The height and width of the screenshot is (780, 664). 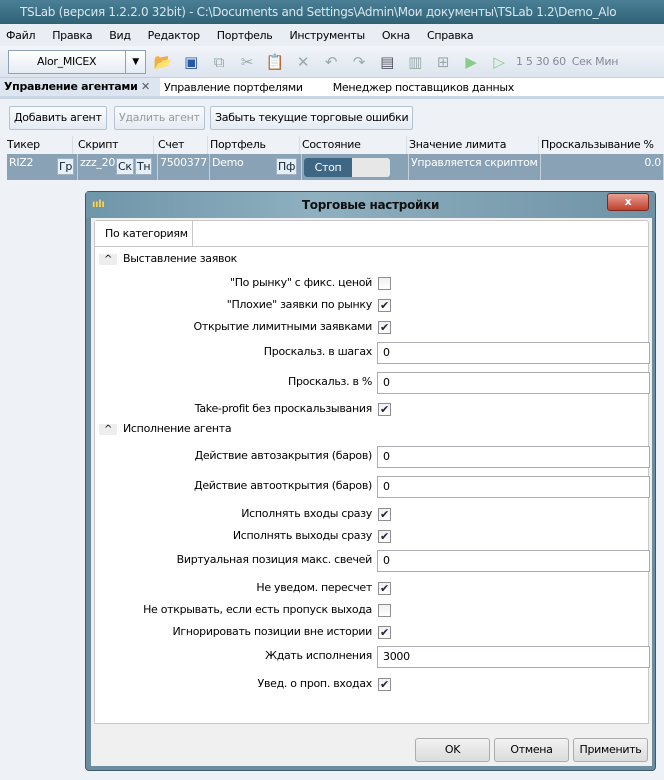 I want to click on setting-label: Исполнять входы сразу, so click(x=306, y=513).